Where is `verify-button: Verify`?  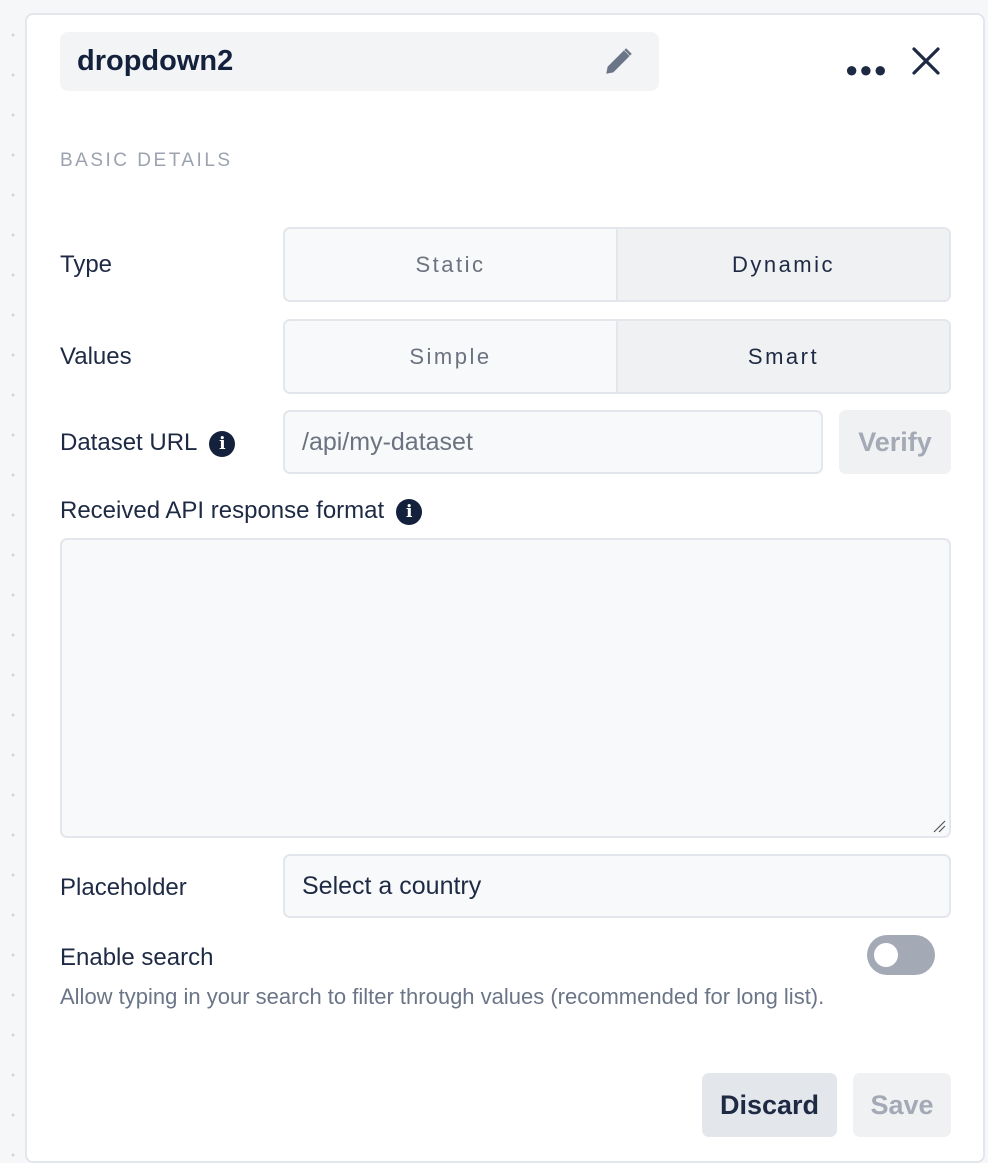 verify-button: Verify is located at coordinates (895, 442).